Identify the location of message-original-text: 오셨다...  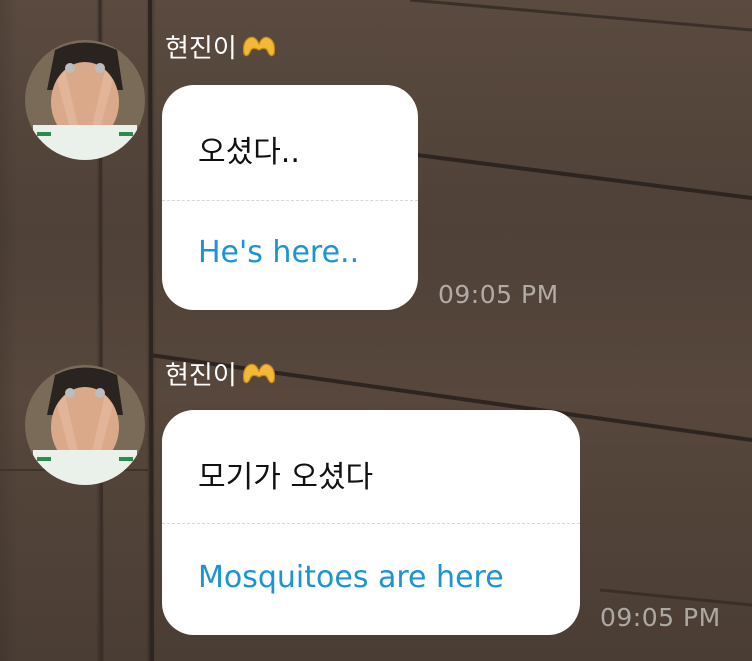
(249, 152).